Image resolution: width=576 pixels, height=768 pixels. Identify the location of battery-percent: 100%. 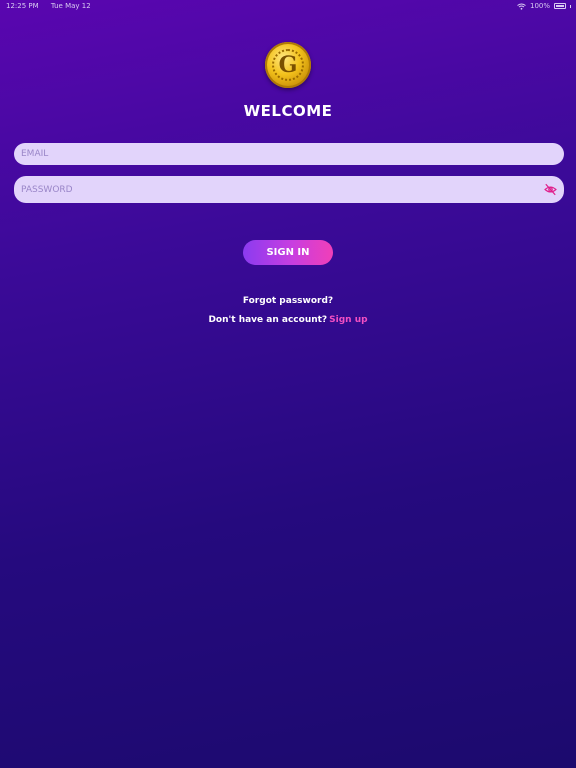
(539, 6).